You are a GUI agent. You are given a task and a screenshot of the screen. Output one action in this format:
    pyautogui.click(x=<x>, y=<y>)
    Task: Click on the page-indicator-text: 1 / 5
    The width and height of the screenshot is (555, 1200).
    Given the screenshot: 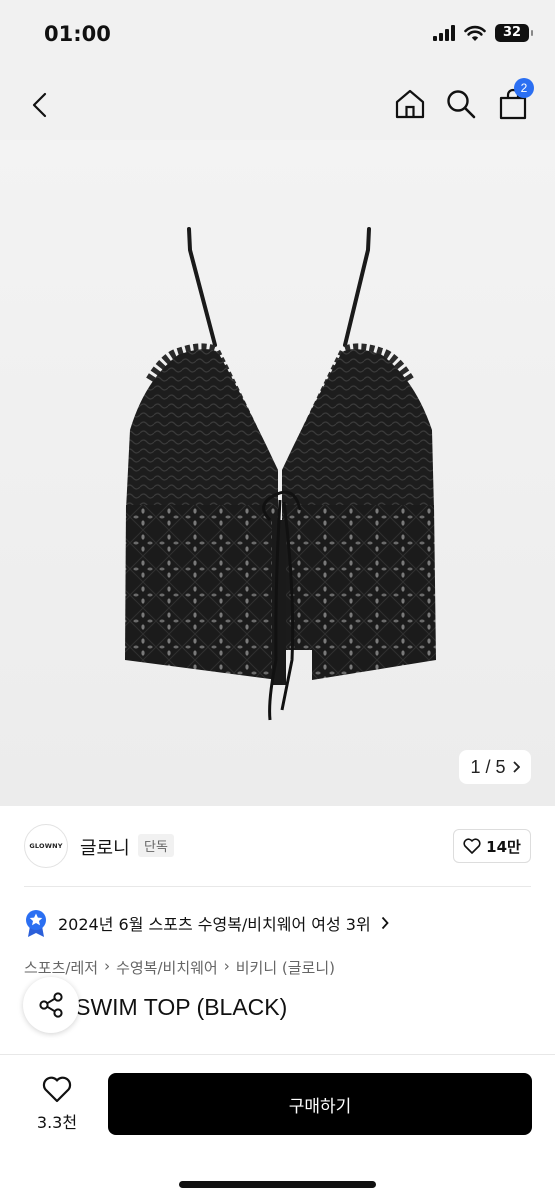 What is the action you would take?
    pyautogui.click(x=488, y=766)
    